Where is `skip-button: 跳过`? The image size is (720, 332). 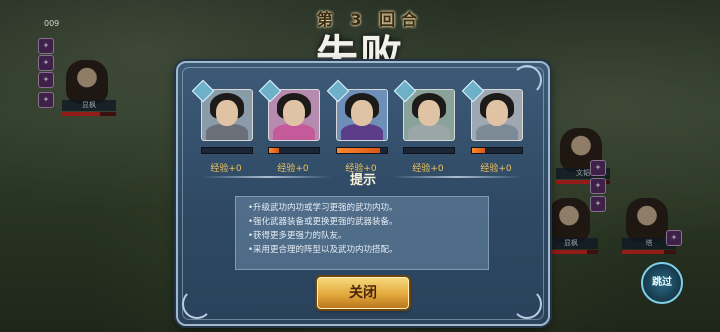
skip-button: 跳过 is located at coordinates (662, 283).